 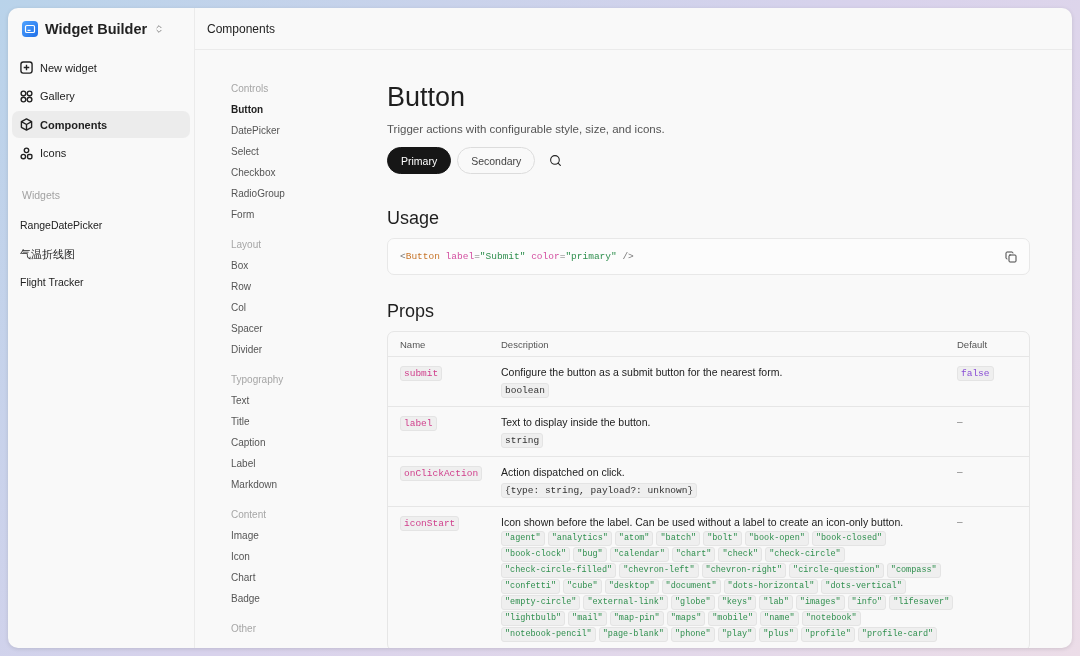 I want to click on prop-name: onClickAction, so click(x=441, y=473).